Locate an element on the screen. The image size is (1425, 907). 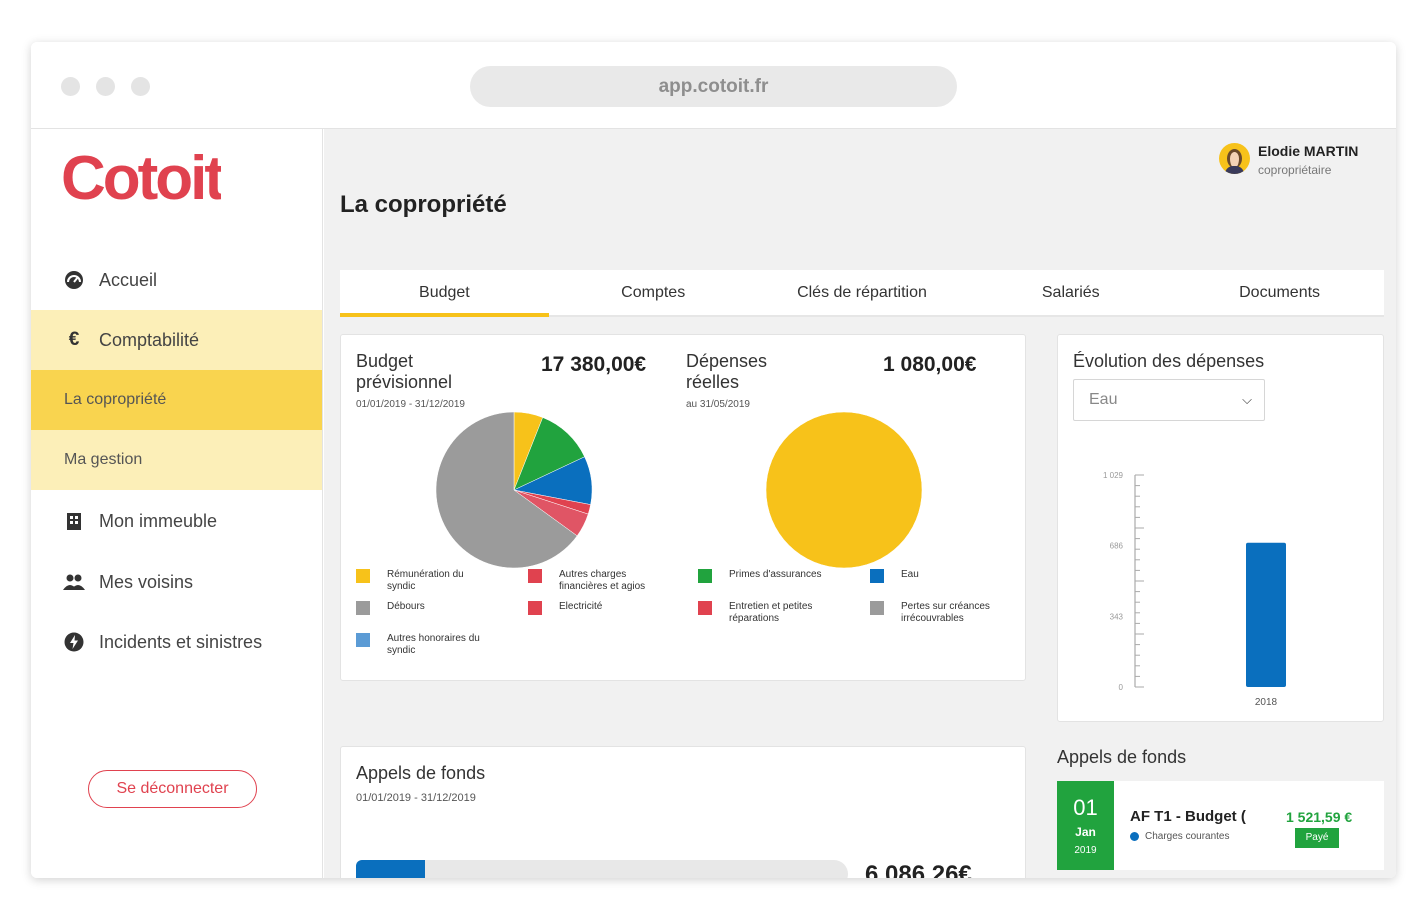
people-icon is located at coordinates (74, 582).